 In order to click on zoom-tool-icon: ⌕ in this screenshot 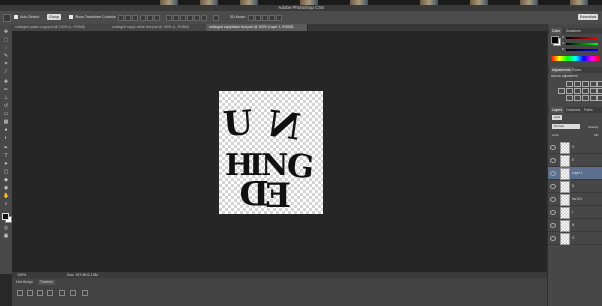, I will do `click(6, 204)`.